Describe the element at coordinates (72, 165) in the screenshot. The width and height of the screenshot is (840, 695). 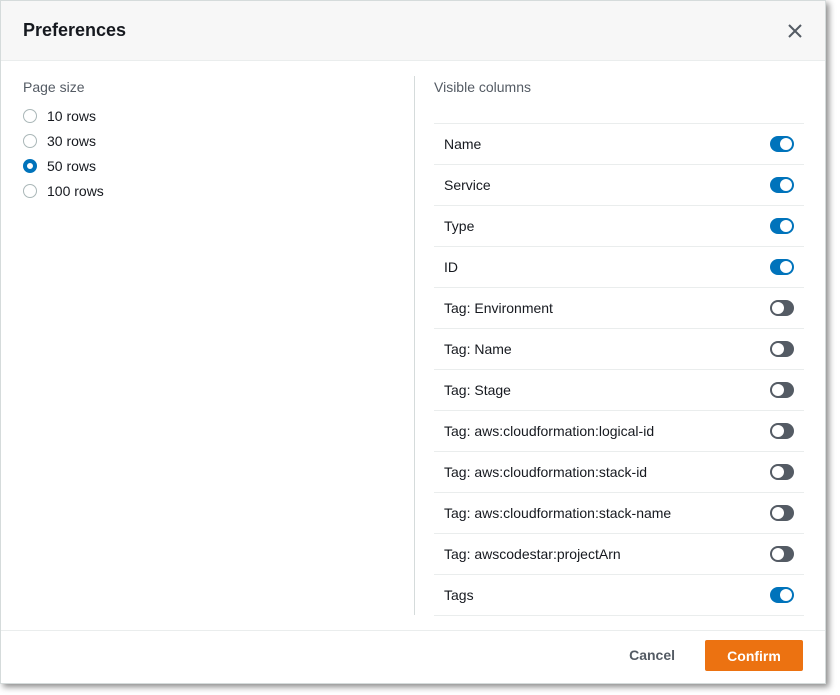
I see `page-size-option-label: 50 rows` at that location.